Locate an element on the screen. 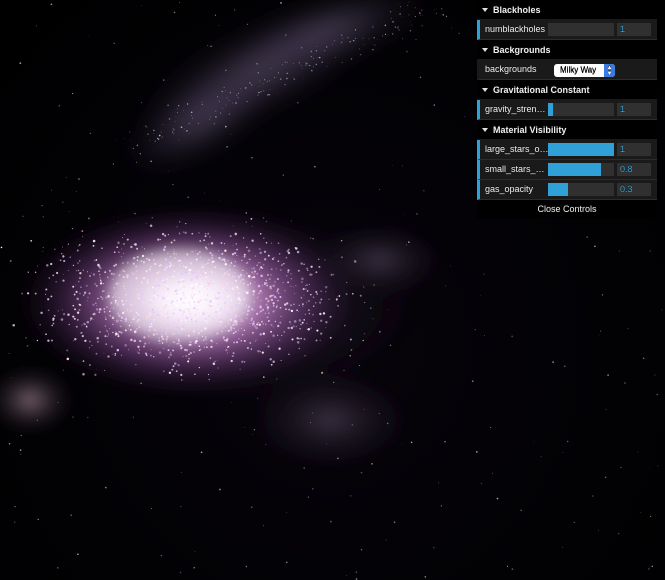 This screenshot has height=580, width=665. folder-title-blackholes: Blackholes is located at coordinates (567, 10).